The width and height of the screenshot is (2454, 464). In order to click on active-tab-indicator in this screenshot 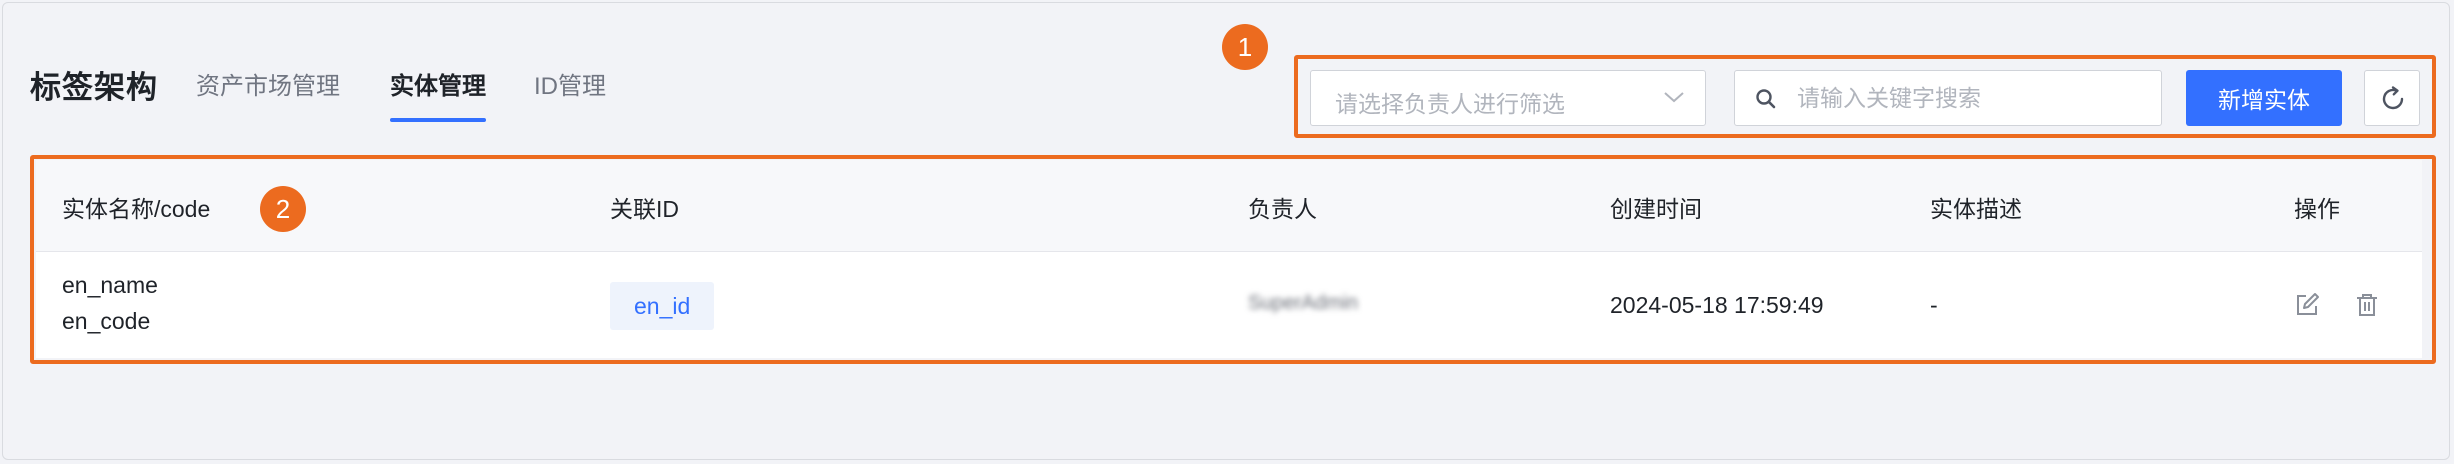, I will do `click(438, 120)`.